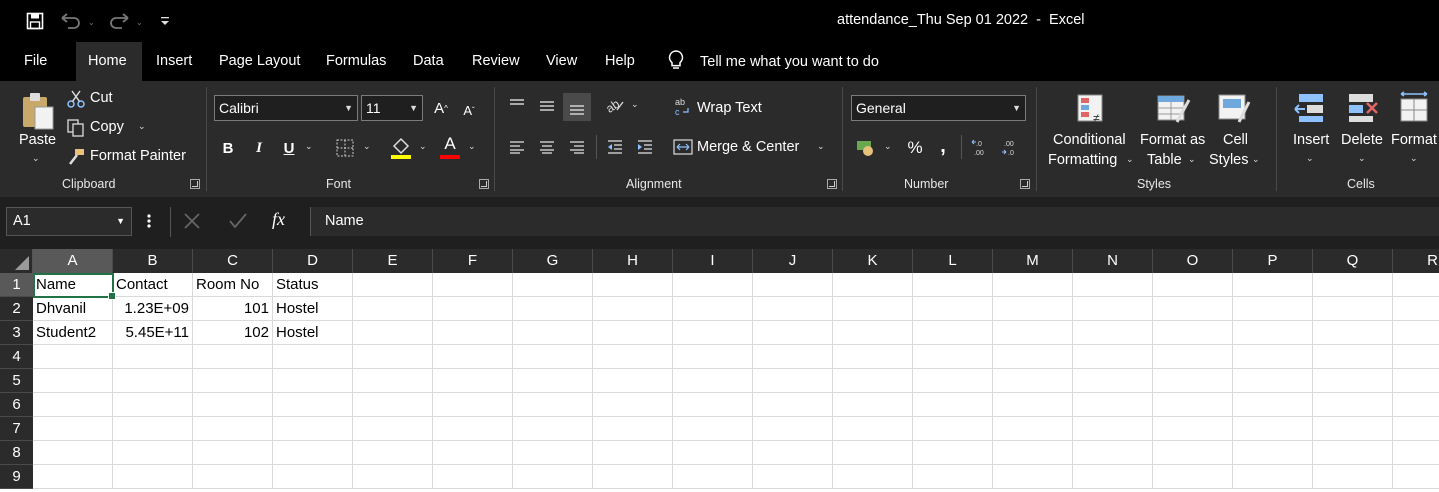 This screenshot has height=492, width=1439. Describe the element at coordinates (473, 309) in the screenshot. I see `cell-f2` at that location.